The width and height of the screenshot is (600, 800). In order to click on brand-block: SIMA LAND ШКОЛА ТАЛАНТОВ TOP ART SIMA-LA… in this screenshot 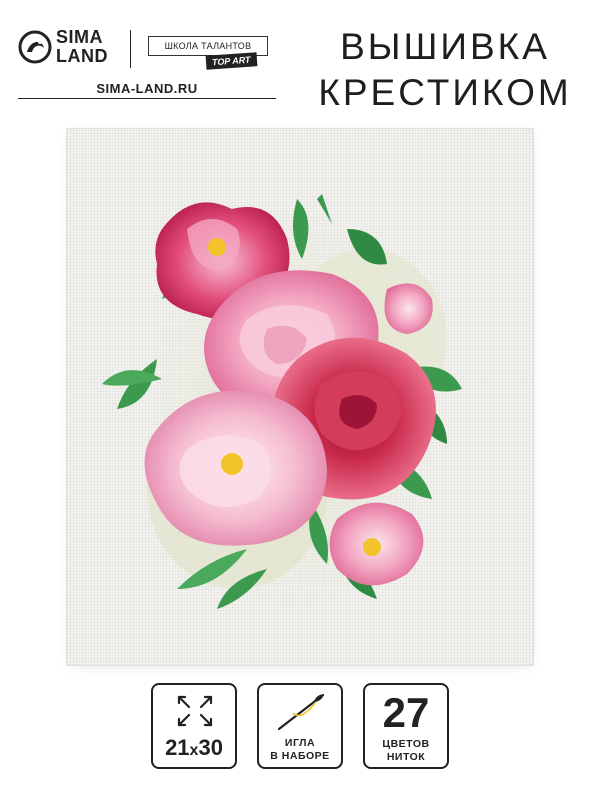, I will do `click(153, 66)`.